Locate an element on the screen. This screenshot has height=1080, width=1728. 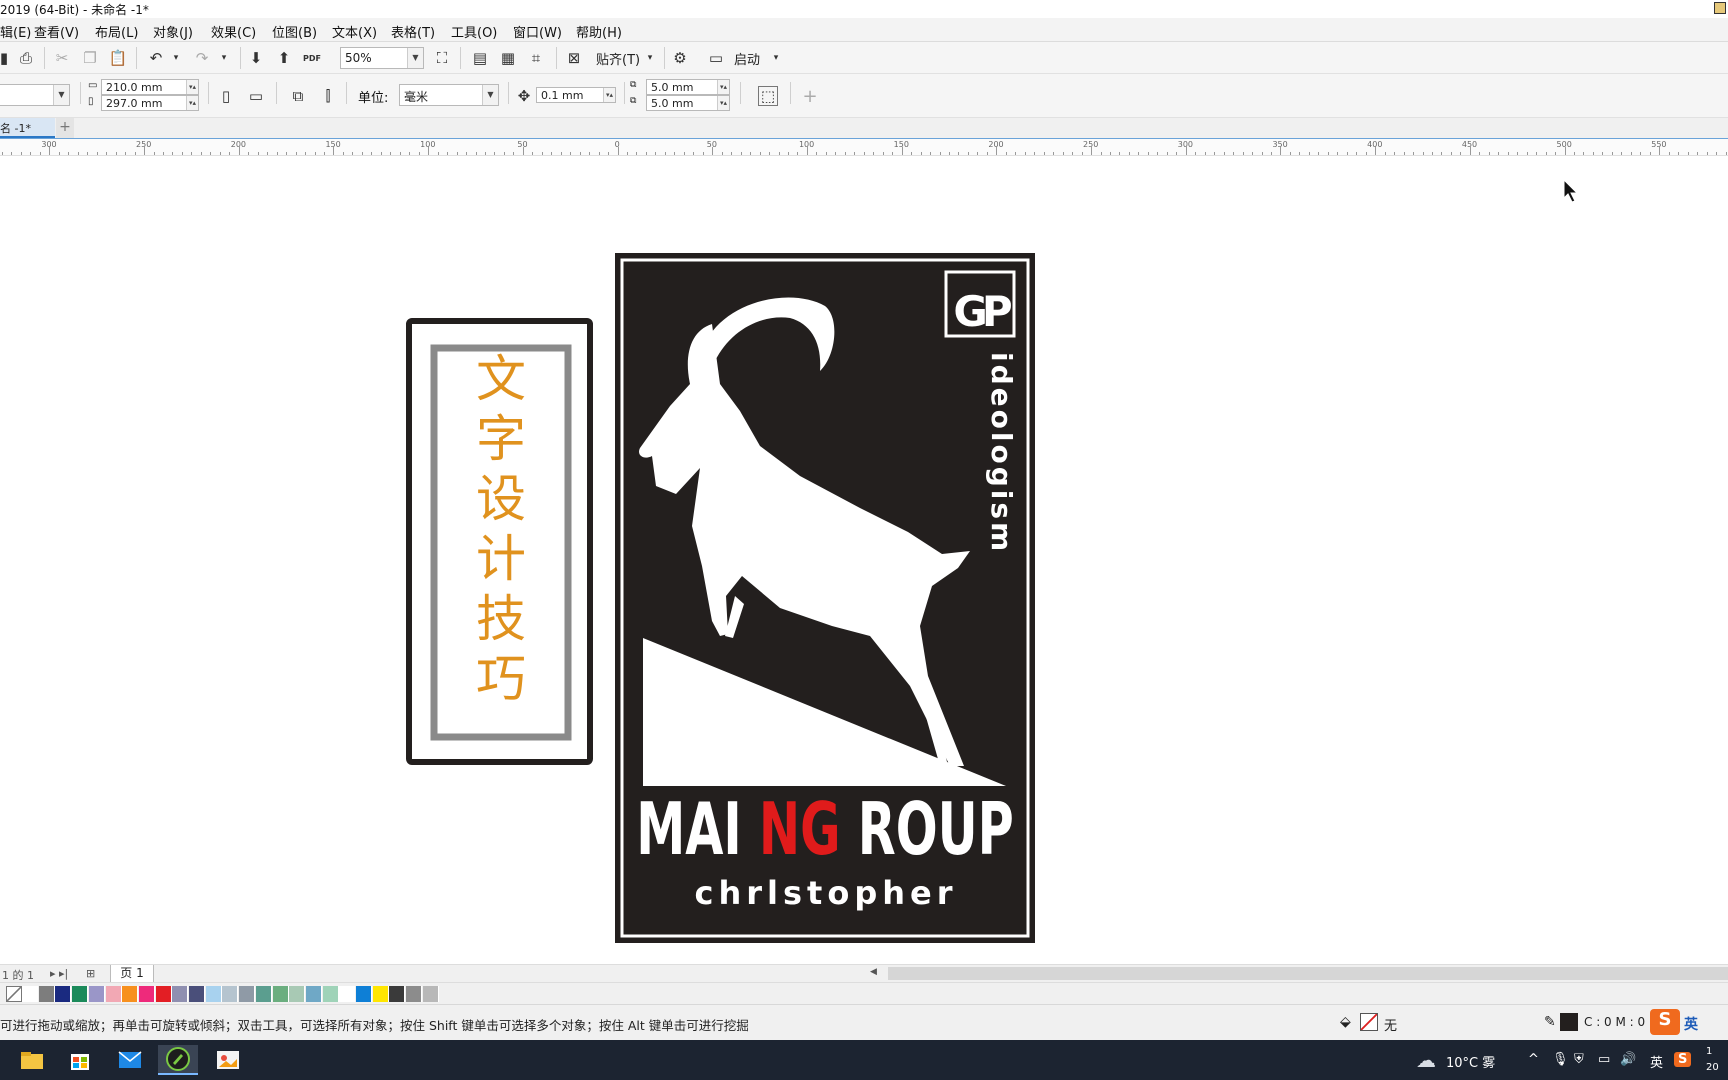
page-tab: 页 1 is located at coordinates (132, 974).